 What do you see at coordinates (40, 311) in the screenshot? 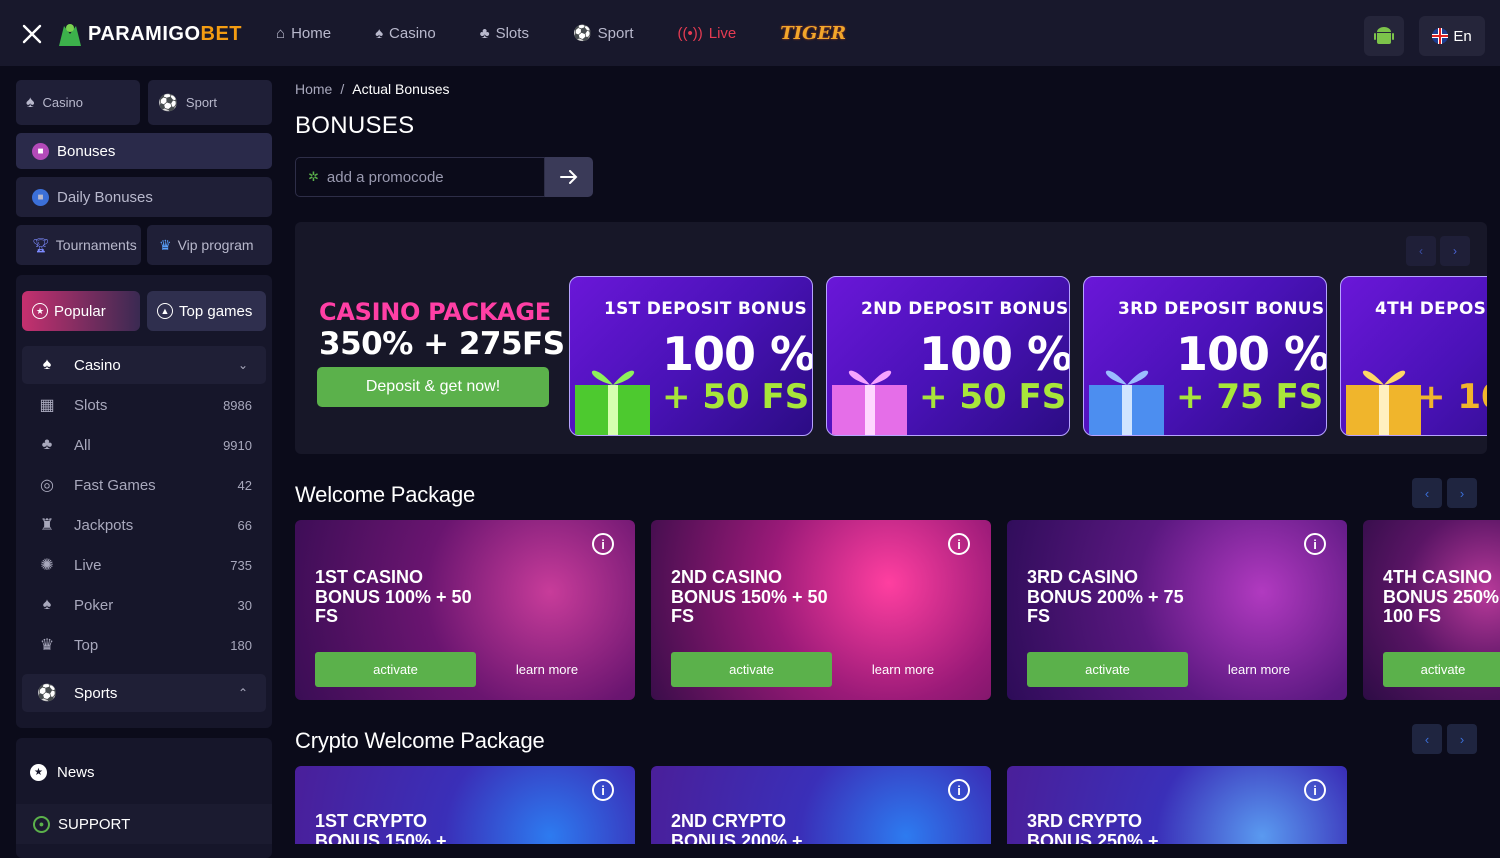
I see `star-icon: ★` at bounding box center [40, 311].